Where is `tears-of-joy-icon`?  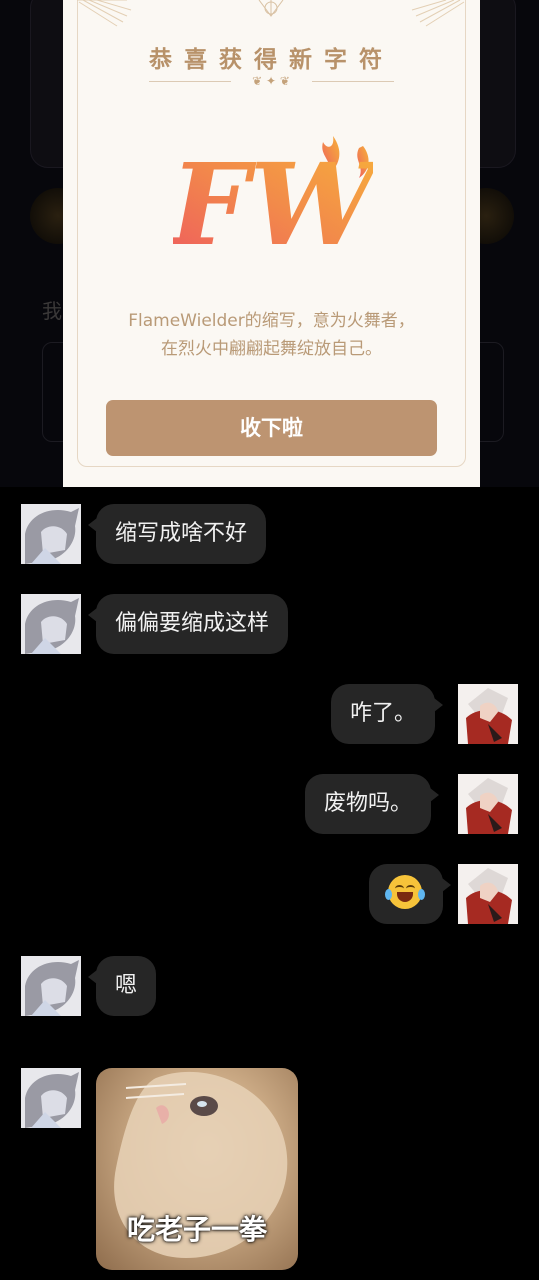 tears-of-joy-icon is located at coordinates (405, 892).